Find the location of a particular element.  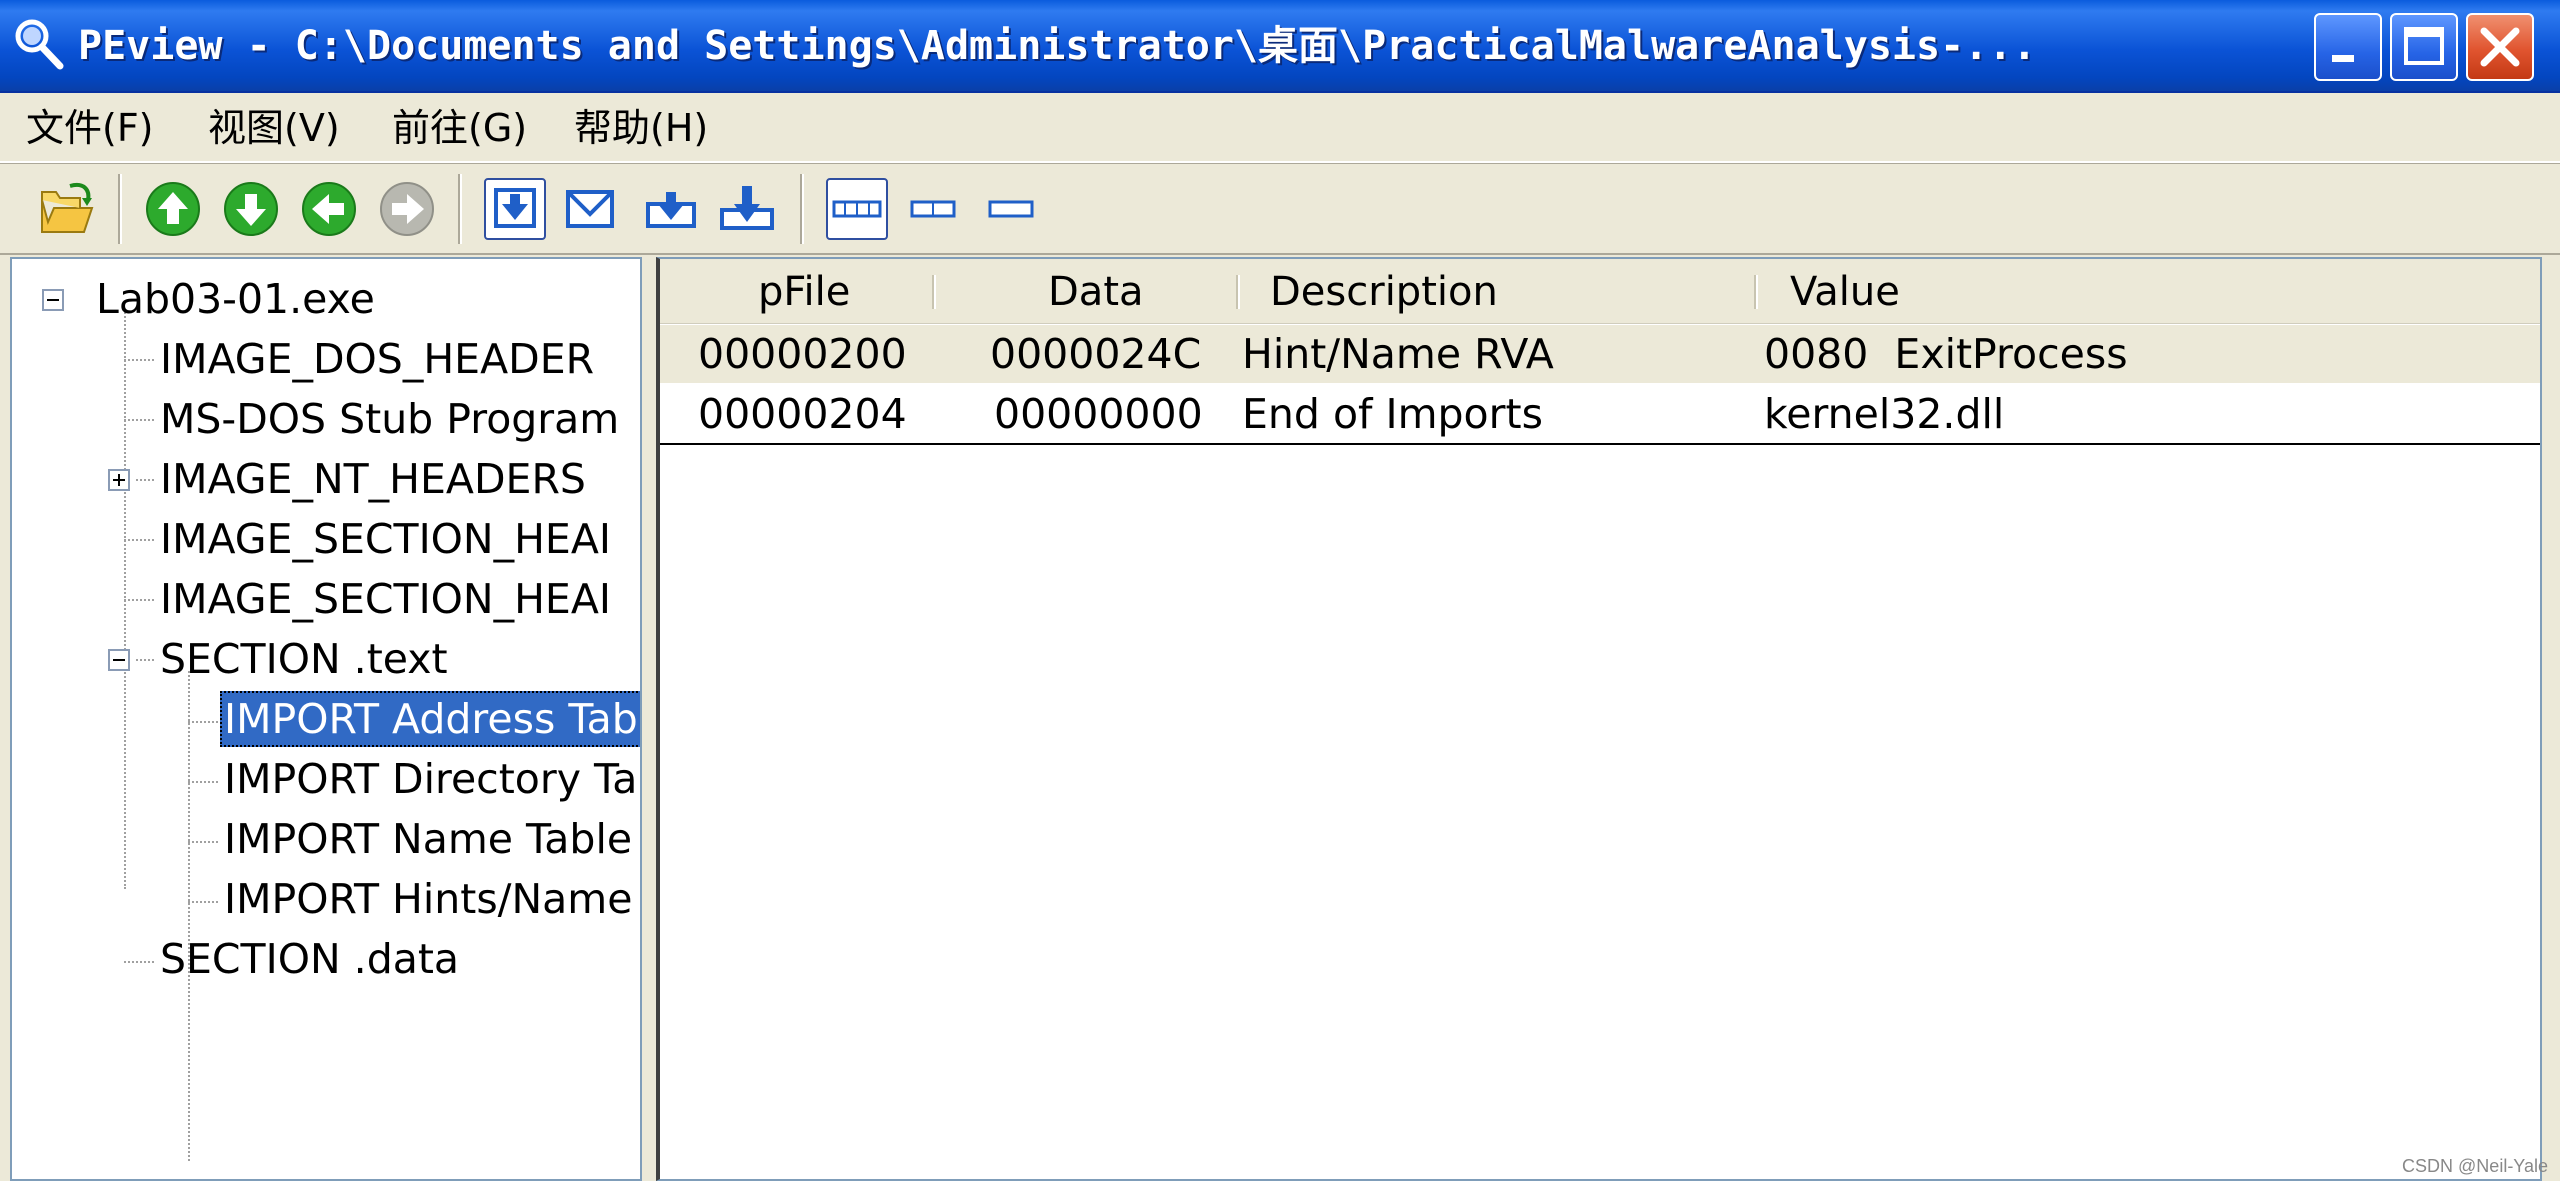

view-medium-icon is located at coordinates (933, 209).